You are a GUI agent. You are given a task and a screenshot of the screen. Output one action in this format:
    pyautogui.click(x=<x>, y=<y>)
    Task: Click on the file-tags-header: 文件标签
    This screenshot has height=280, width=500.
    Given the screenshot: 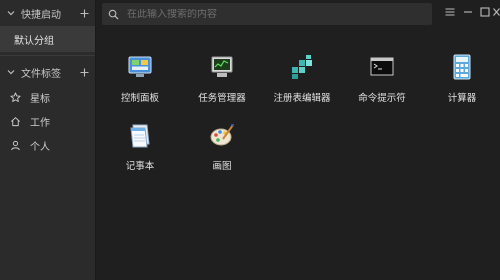 What is the action you would take?
    pyautogui.click(x=47, y=72)
    